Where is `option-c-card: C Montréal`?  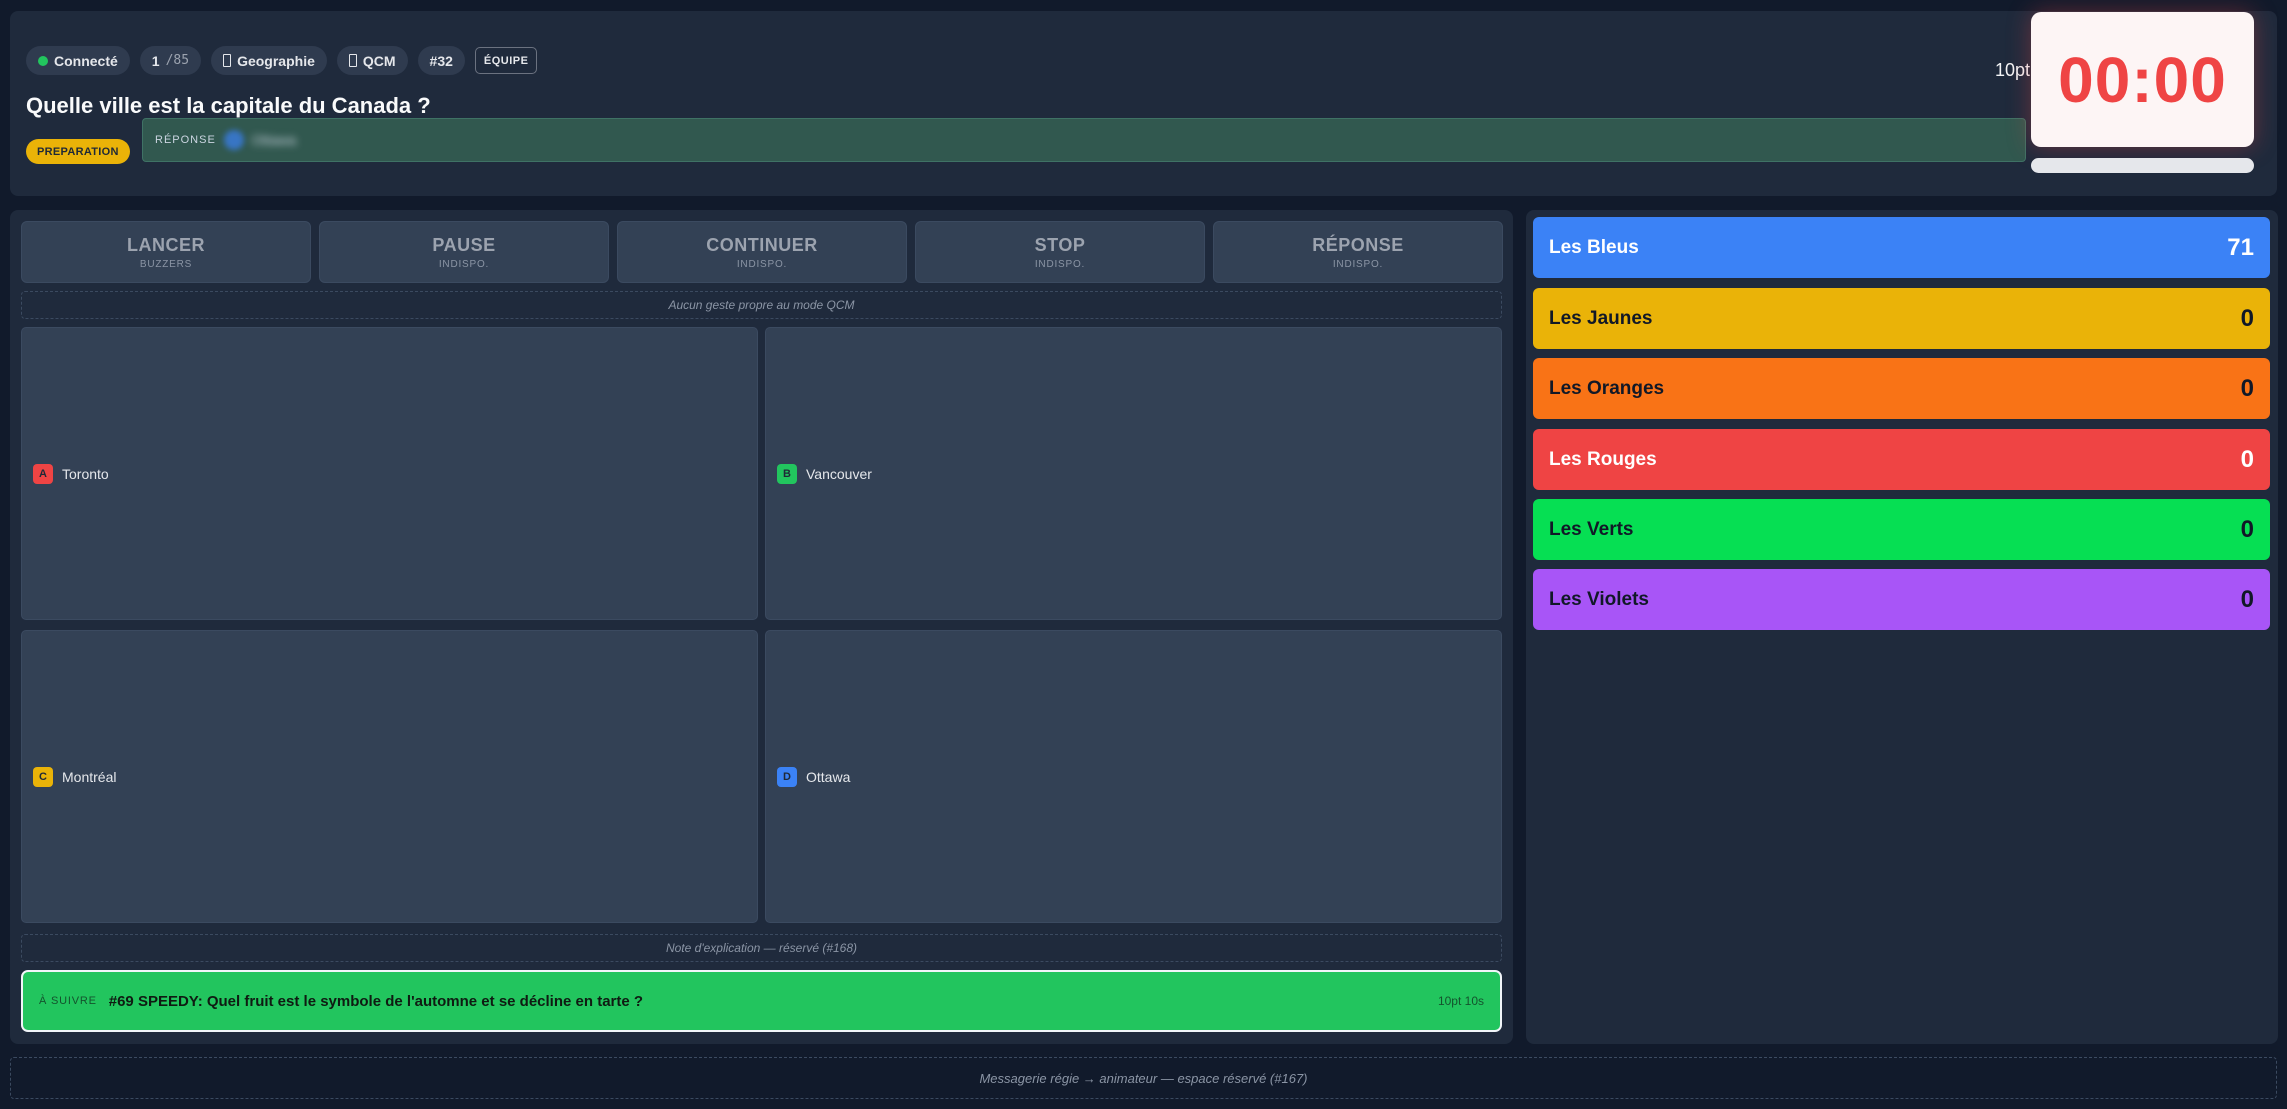
option-c-card: C Montréal is located at coordinates (389, 776).